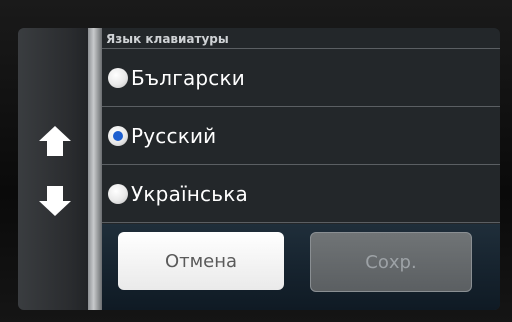 The image size is (512, 322). What do you see at coordinates (189, 194) in the screenshot?
I see `list-item-label: Українська` at bounding box center [189, 194].